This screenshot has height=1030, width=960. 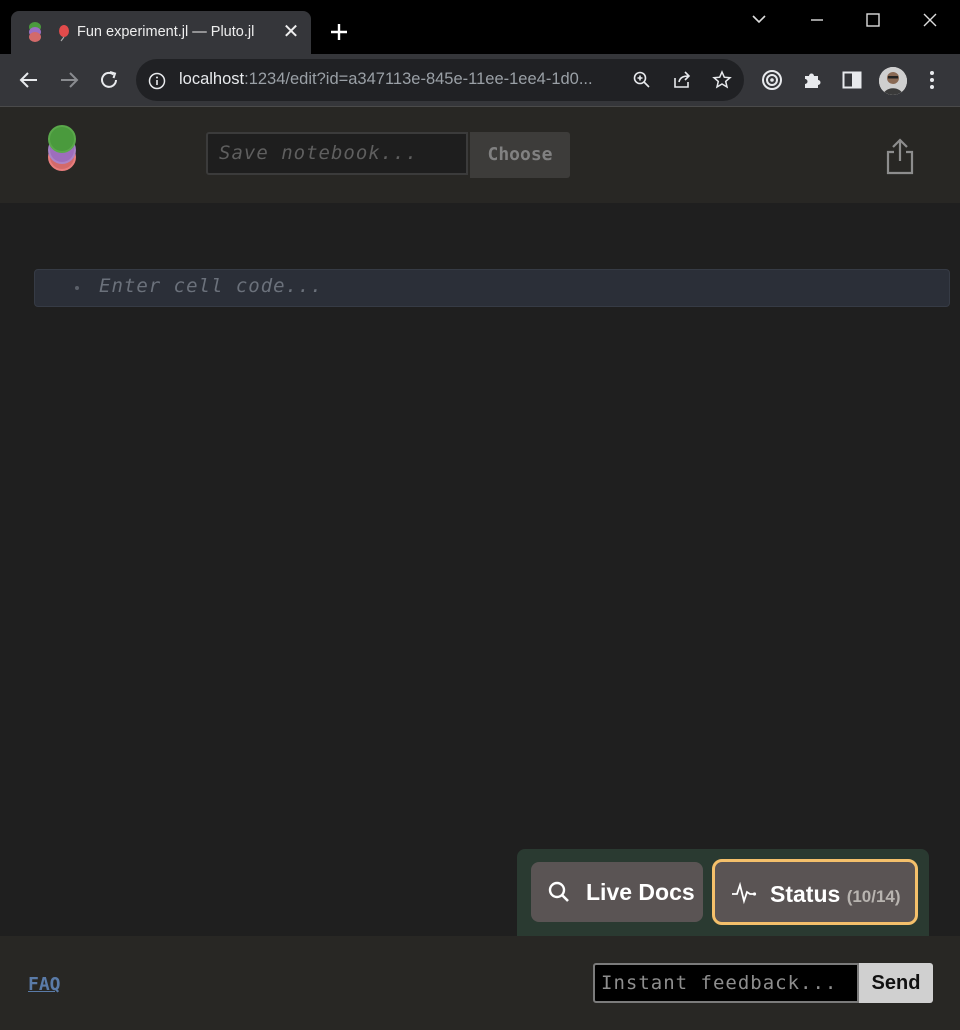 What do you see at coordinates (772, 80) in the screenshot?
I see `extension-icon` at bounding box center [772, 80].